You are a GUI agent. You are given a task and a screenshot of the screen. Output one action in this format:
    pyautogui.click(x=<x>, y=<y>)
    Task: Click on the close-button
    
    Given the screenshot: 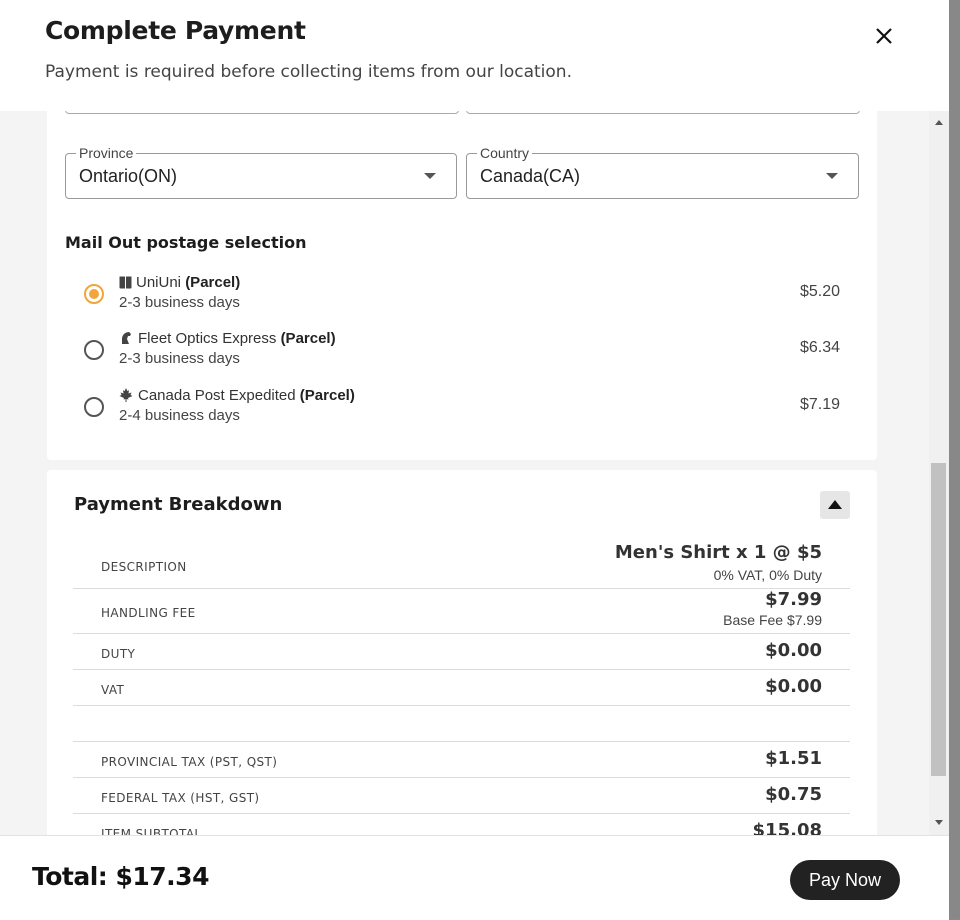 What is the action you would take?
    pyautogui.click(x=884, y=36)
    